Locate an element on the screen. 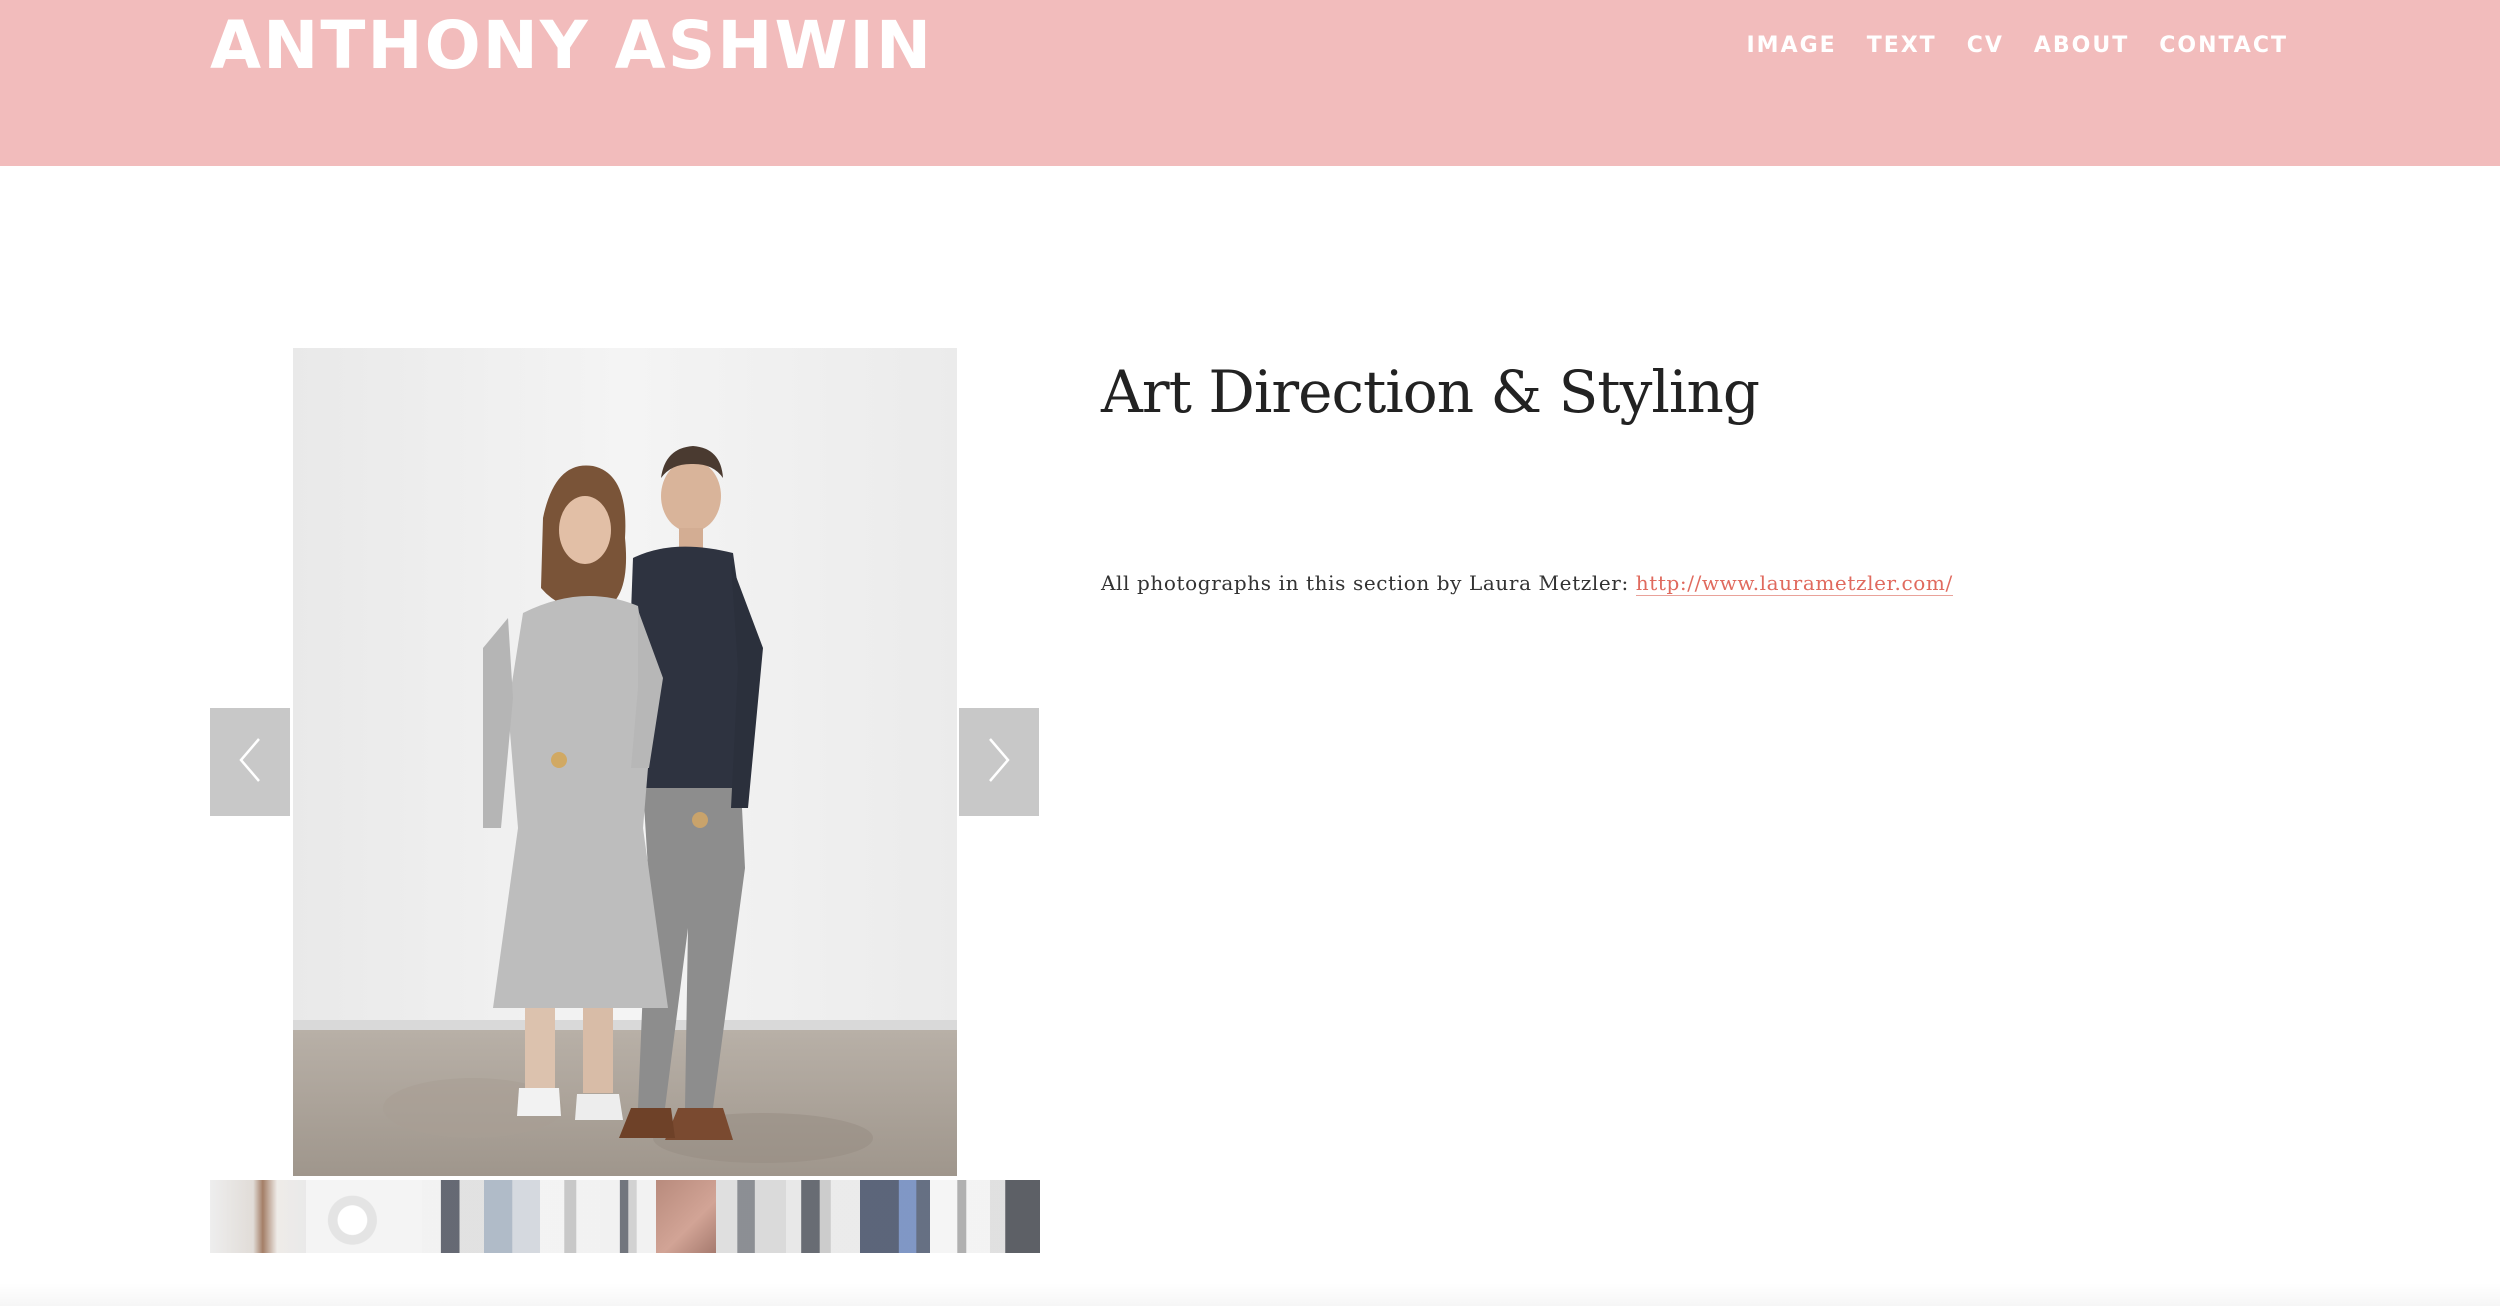 The image size is (2500, 1306). gallery-thumbnail-strip is located at coordinates (625, 1216).